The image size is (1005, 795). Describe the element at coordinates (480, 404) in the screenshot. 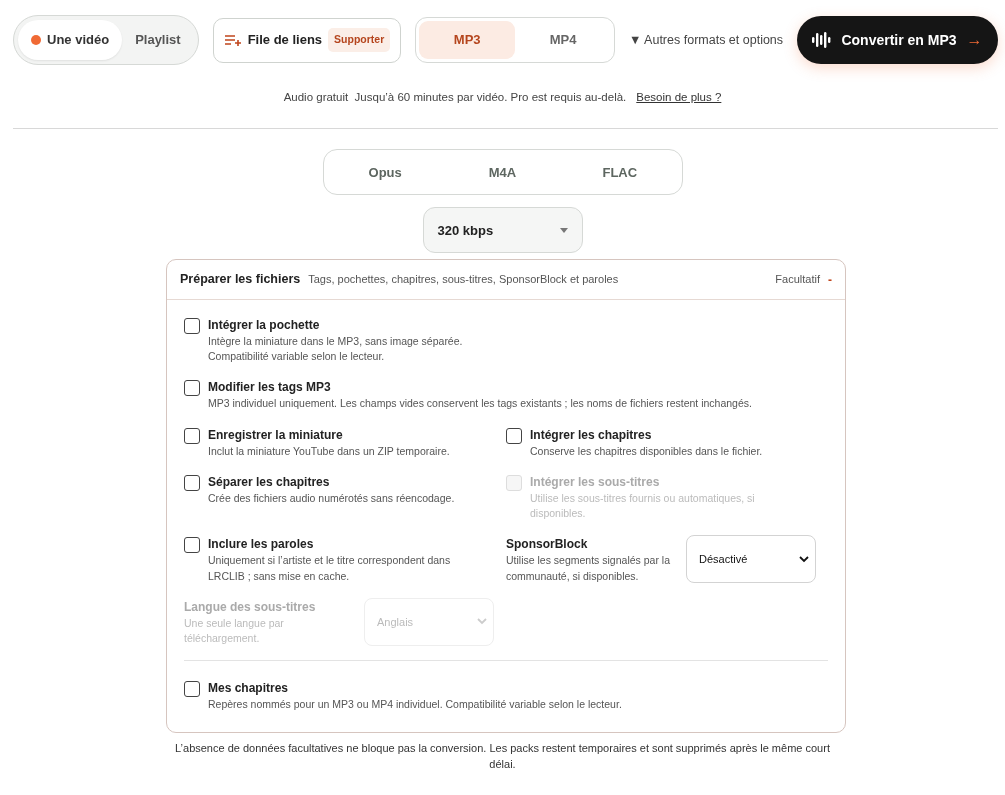

I see `option-description: MP3 individuel uniquement. Les champs vides conservent les tags existants ; les noms de fichiers restent inchangés.` at that location.